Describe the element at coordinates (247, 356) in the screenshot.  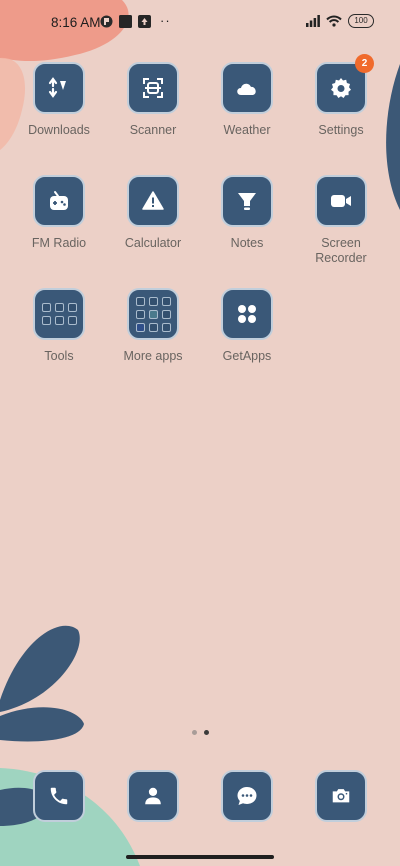
I see `app-label: GetApps` at that location.